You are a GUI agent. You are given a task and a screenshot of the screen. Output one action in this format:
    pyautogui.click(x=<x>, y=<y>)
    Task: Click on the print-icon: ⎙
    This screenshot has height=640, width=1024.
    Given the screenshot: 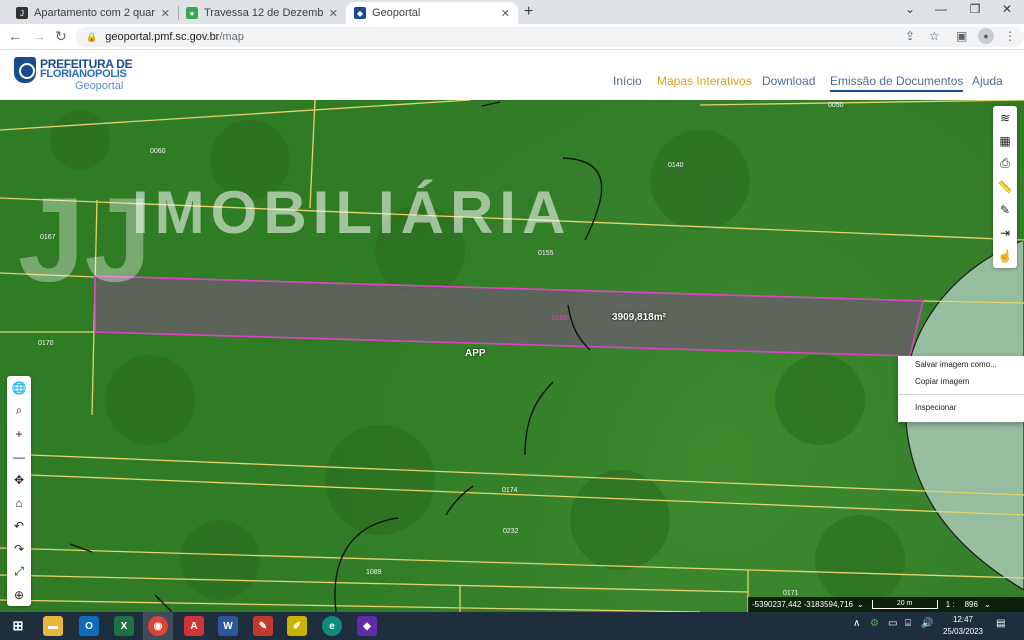 What is the action you would take?
    pyautogui.click(x=1005, y=163)
    